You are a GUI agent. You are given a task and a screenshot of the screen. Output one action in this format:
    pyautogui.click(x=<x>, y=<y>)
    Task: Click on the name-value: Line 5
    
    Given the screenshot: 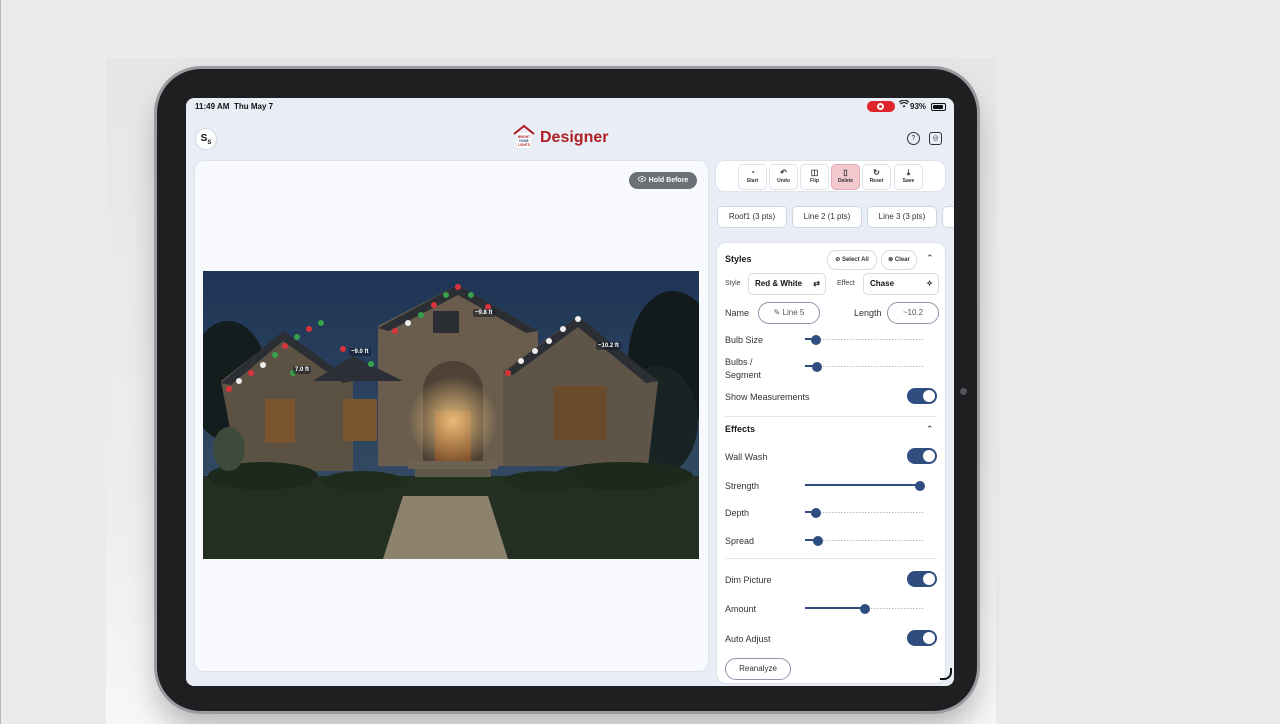 What is the action you would take?
    pyautogui.click(x=793, y=312)
    